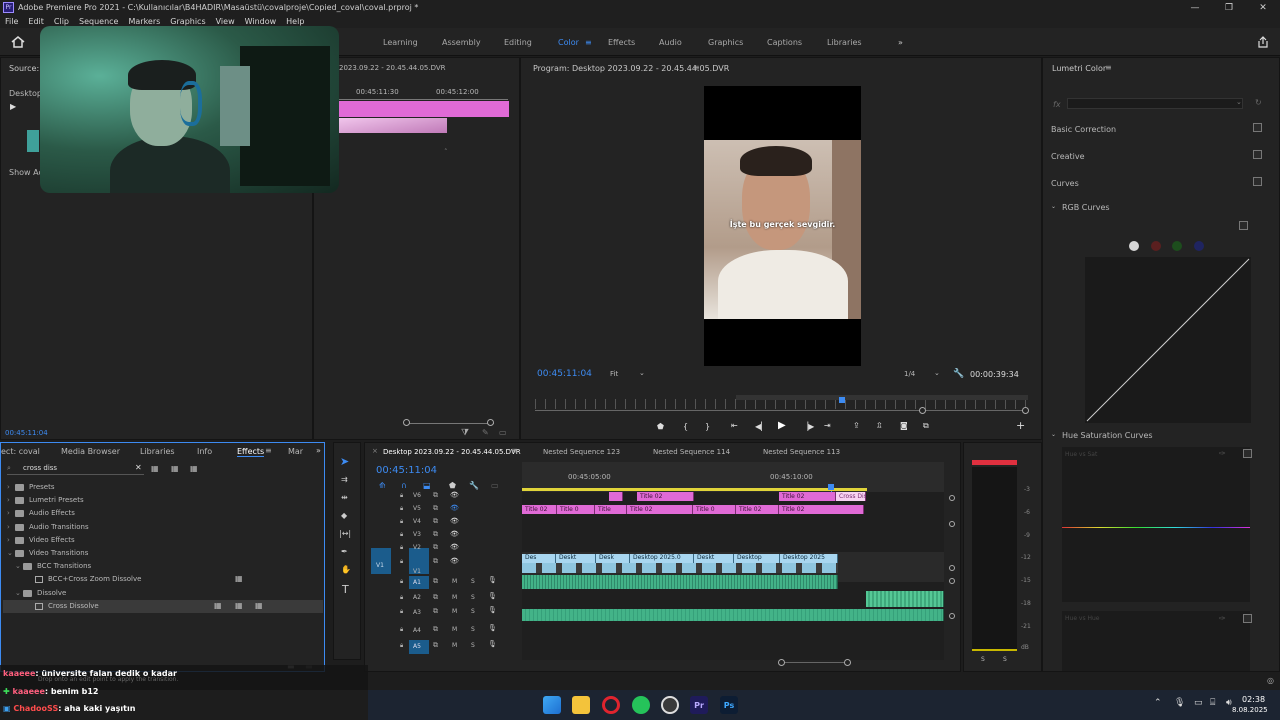 This screenshot has height=720, width=1280. I want to click on curves-checkbox, so click(1257, 181).